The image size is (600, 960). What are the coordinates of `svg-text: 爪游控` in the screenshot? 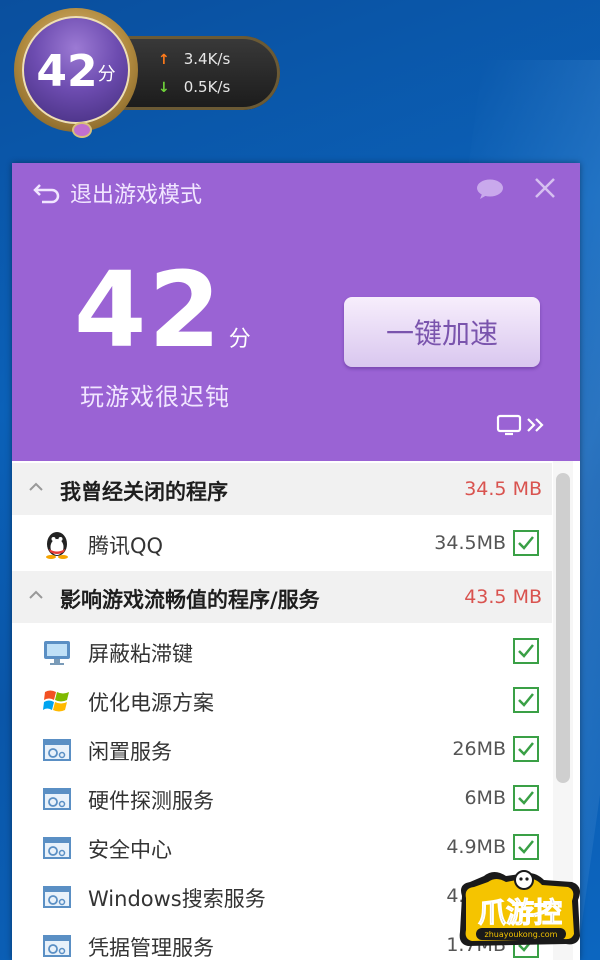 It's located at (520, 912).